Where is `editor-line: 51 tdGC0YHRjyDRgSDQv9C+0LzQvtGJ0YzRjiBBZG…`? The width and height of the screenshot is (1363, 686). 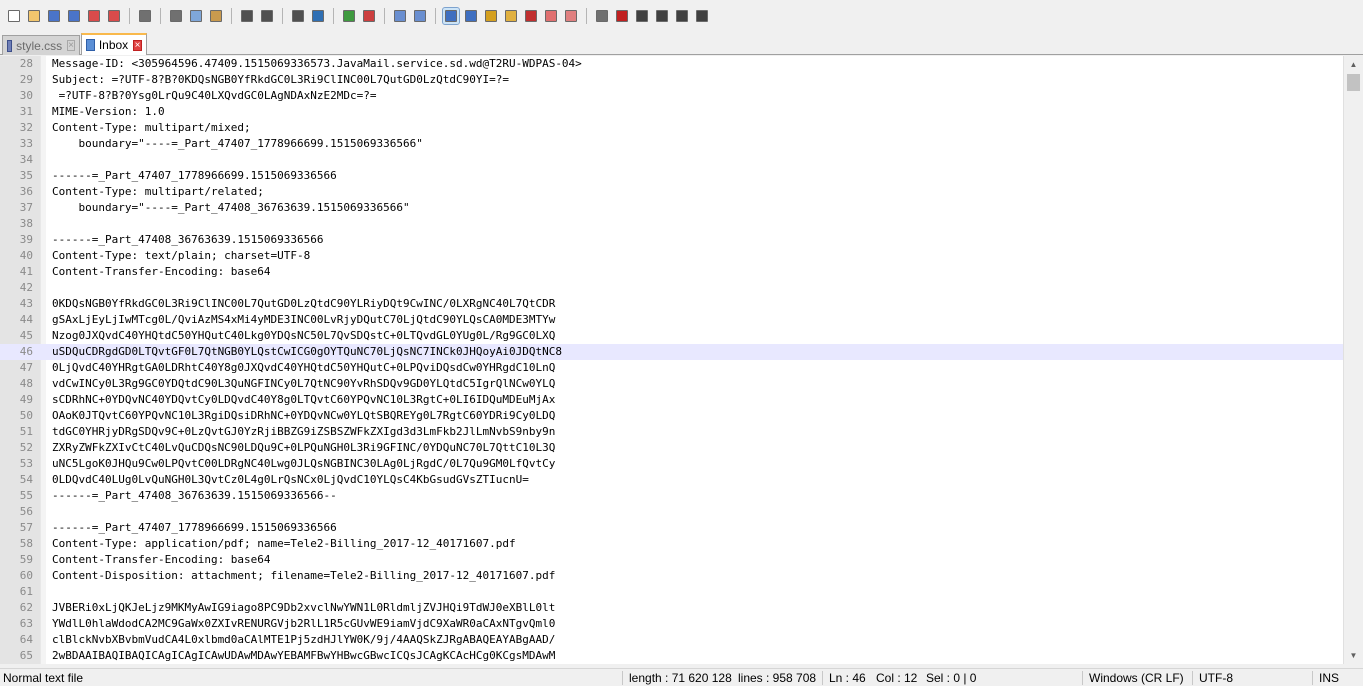 editor-line: 51 tdGC0YHRjyDRgSDQv9C+0LzQvtGJ0YzRjiBBZG… is located at coordinates (671, 432).